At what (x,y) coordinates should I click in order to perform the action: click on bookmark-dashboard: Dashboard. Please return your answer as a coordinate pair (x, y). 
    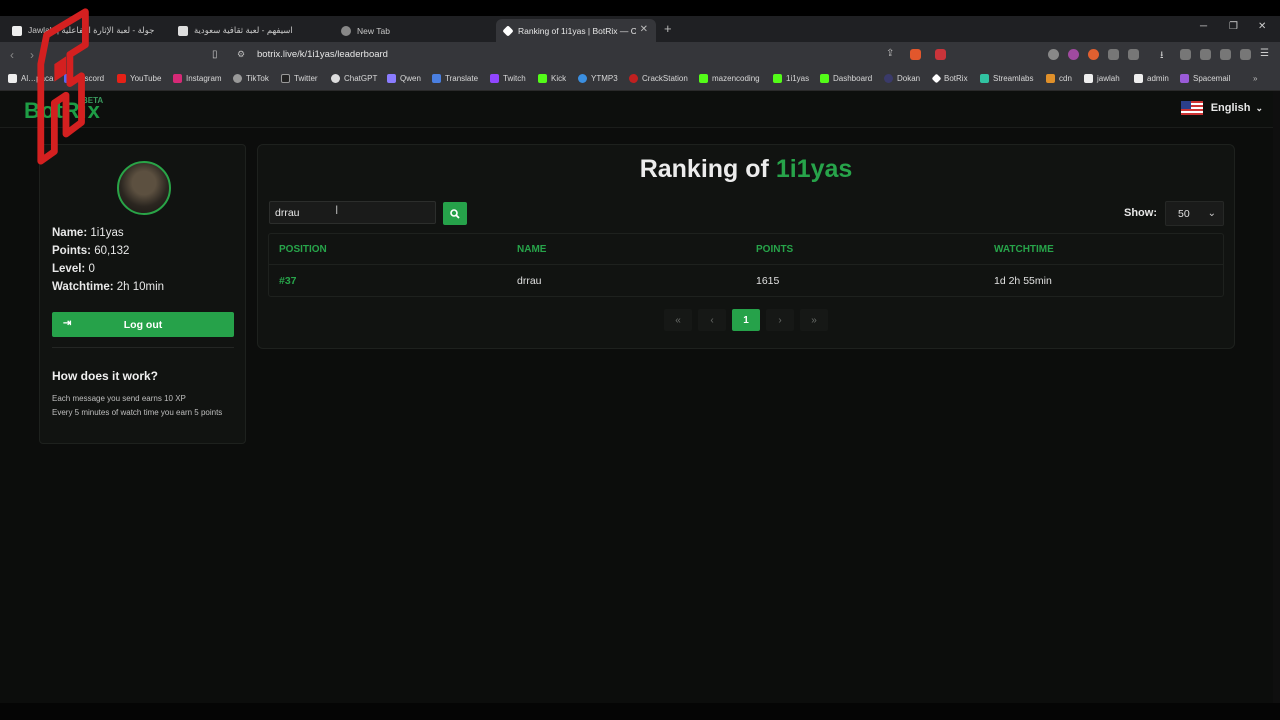
    Looking at the image, I should click on (846, 78).